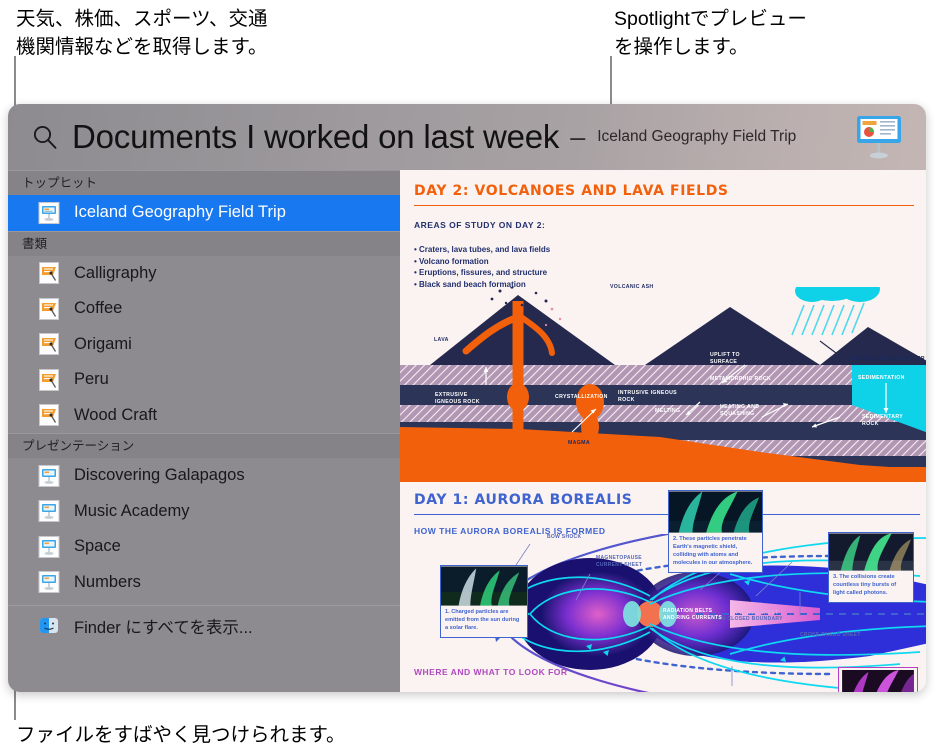  Describe the element at coordinates (741, 379) in the screenshot. I see `label-metamorphic-rock: METAMORPHIC ROCK` at that location.